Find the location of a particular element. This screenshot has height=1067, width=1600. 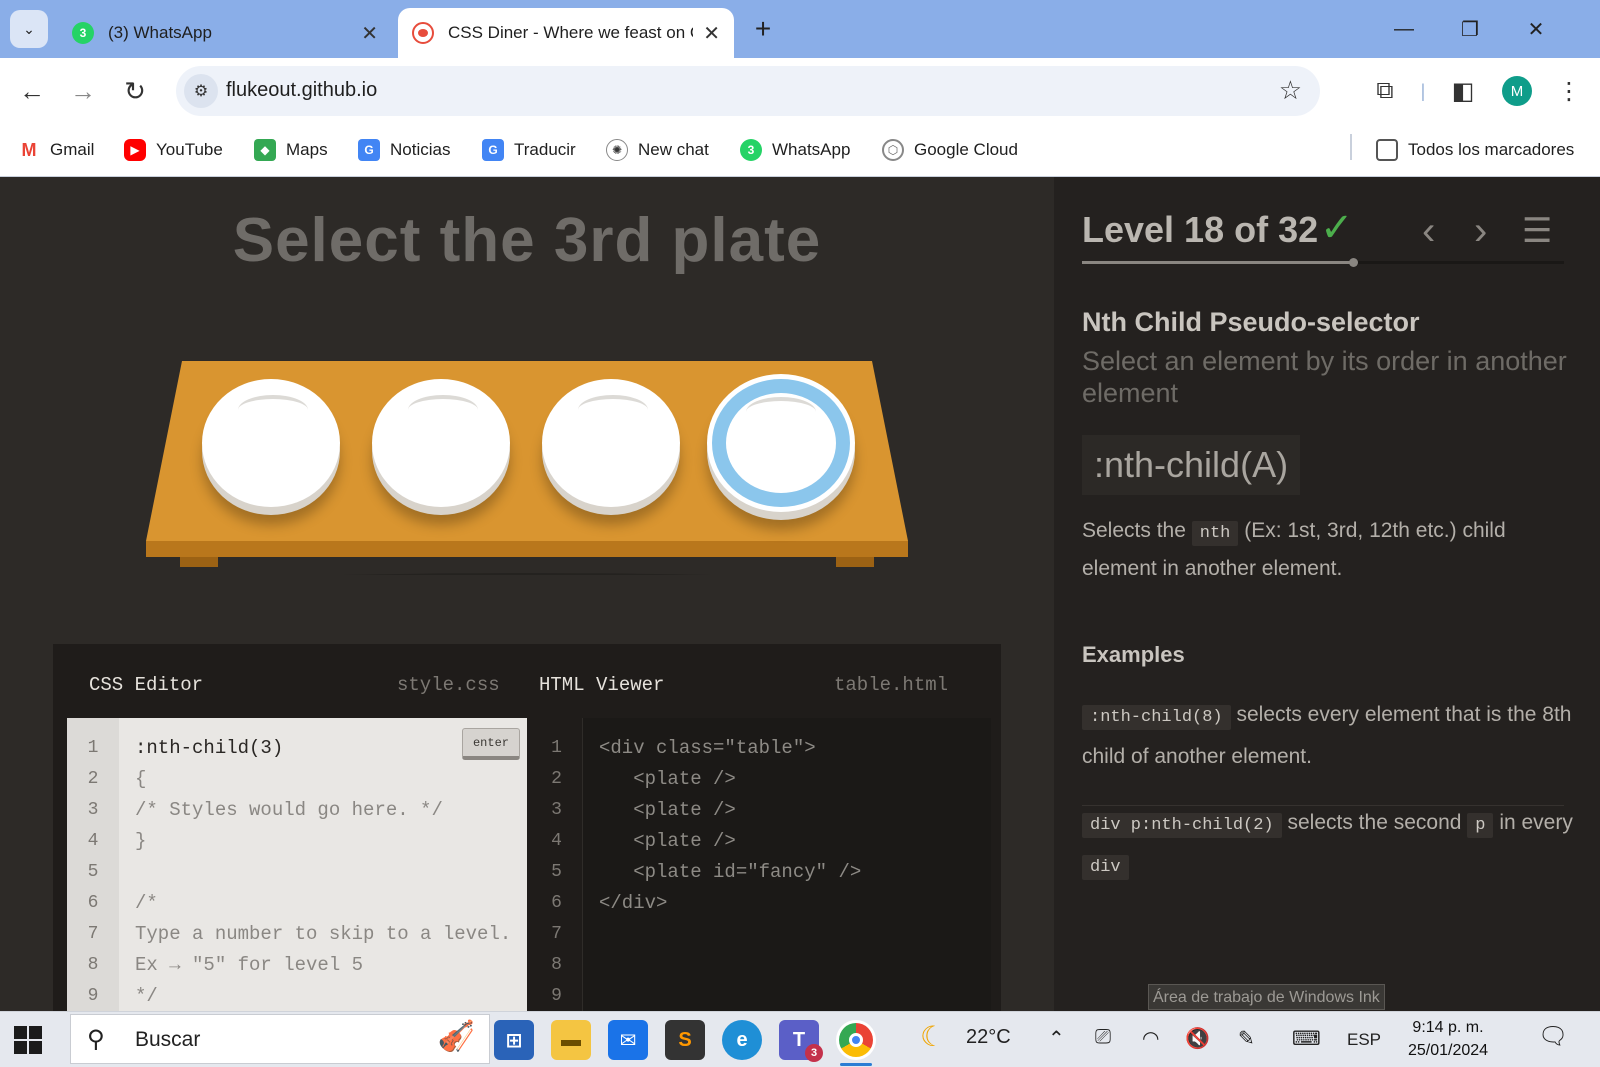

bookmark-label: WhatsApp is located at coordinates (811, 149).